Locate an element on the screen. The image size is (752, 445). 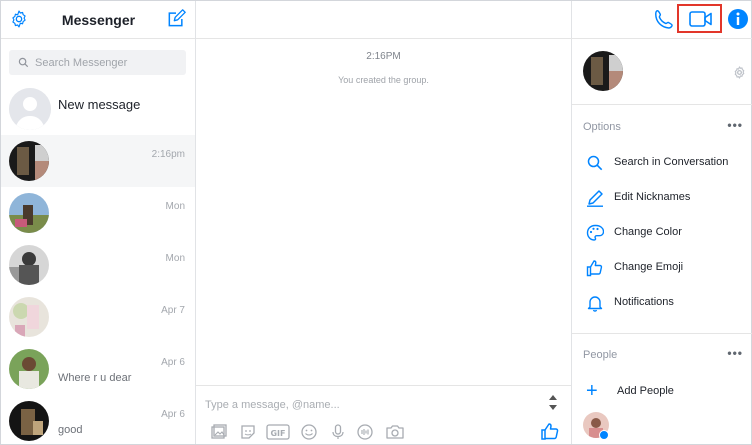
bell-icon is located at coordinates (595, 304).